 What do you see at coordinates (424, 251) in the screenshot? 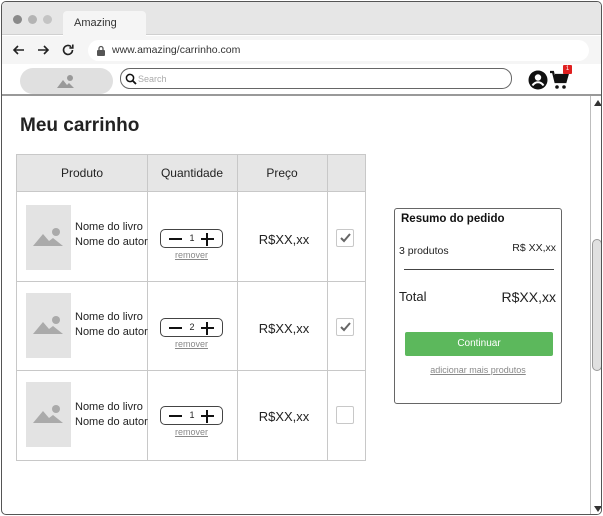
I see `summary-product-count: 3 produtos` at bounding box center [424, 251].